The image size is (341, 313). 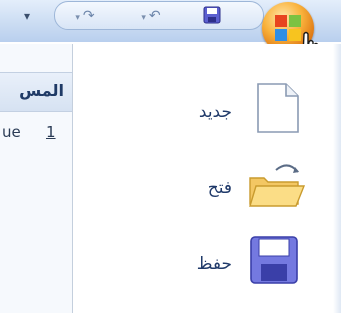 What do you see at coordinates (277, 185) in the screenshot?
I see `open-folder-icon` at bounding box center [277, 185].